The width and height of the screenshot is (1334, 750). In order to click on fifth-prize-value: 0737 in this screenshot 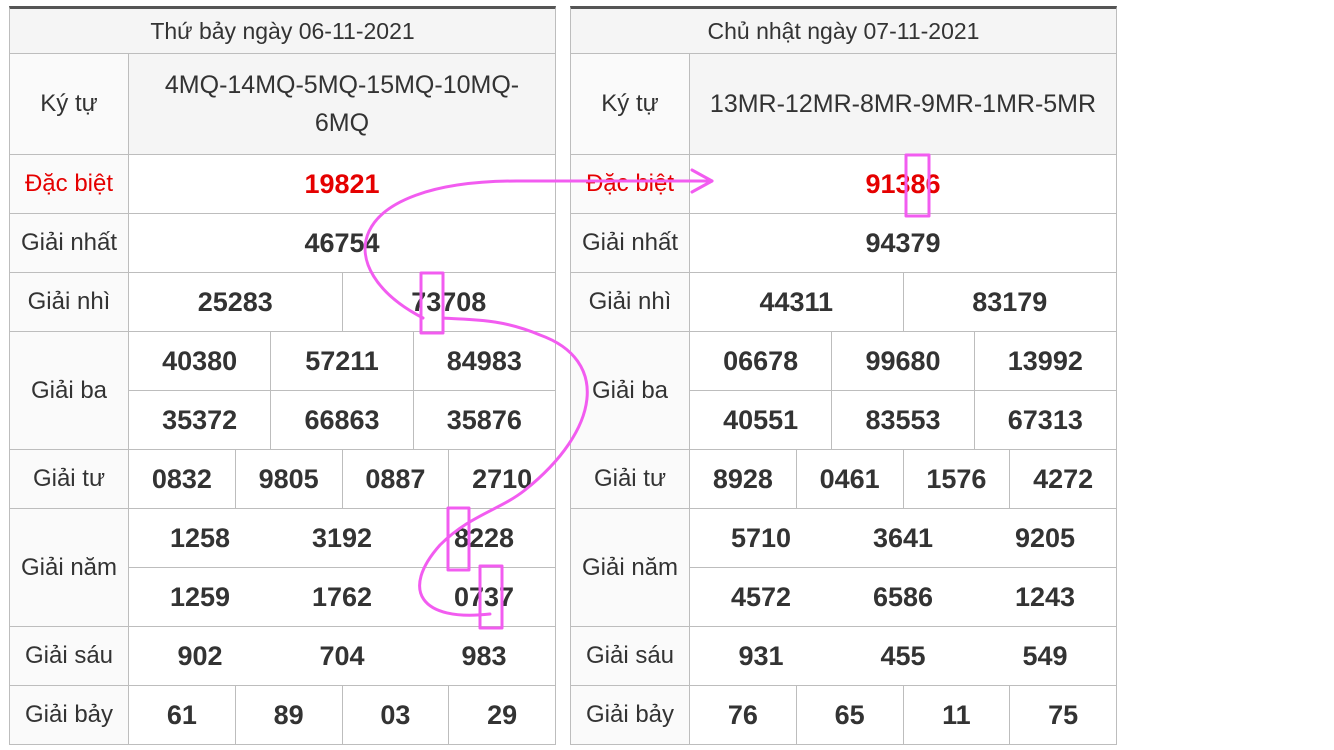, I will do `click(484, 596)`.